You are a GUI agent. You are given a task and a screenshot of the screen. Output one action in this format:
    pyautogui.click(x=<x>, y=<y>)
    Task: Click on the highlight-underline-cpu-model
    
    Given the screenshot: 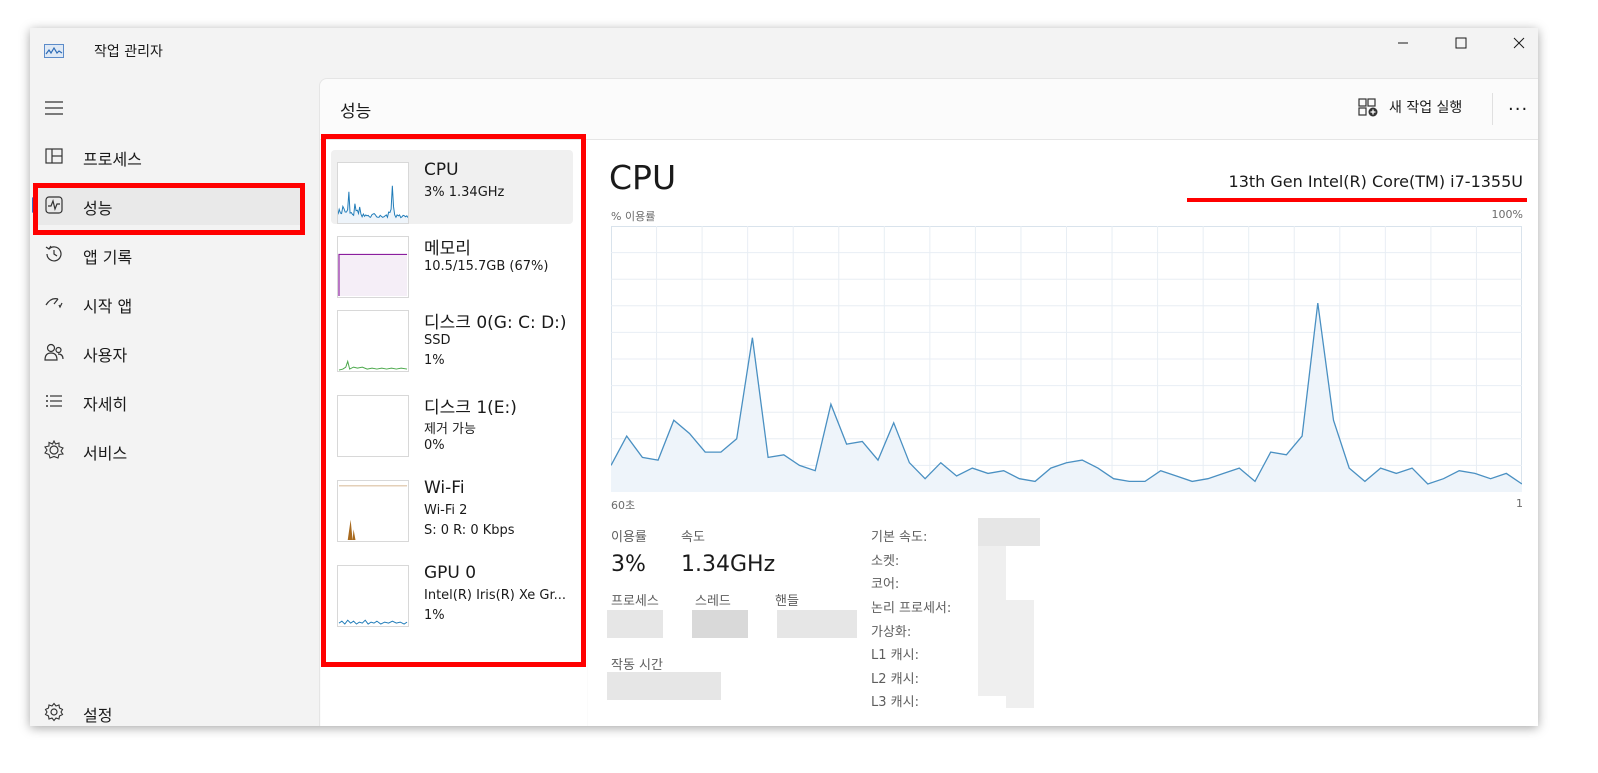 What is the action you would take?
    pyautogui.click(x=1357, y=200)
    